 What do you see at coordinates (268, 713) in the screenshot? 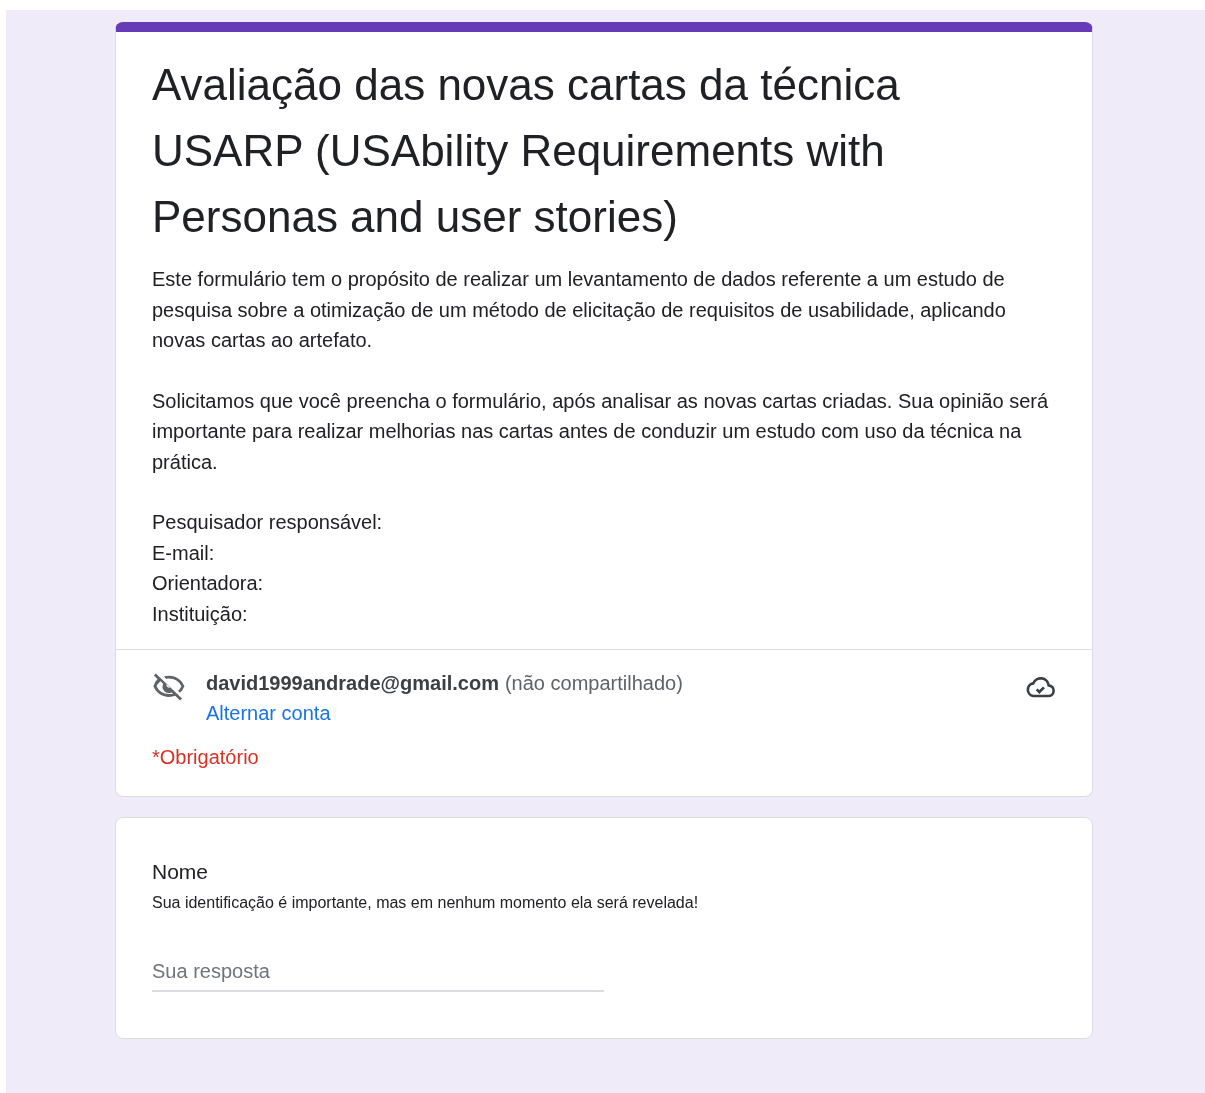
I see `switch-account-link: Alternar conta` at bounding box center [268, 713].